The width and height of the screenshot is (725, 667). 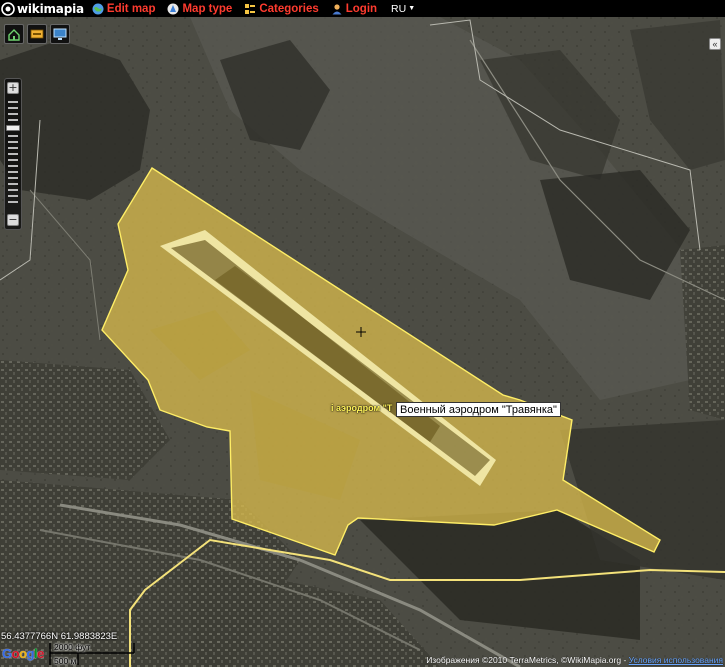 What do you see at coordinates (478, 409) in the screenshot?
I see `airfield-tooltip: Военный аэродром "Травянка"` at bounding box center [478, 409].